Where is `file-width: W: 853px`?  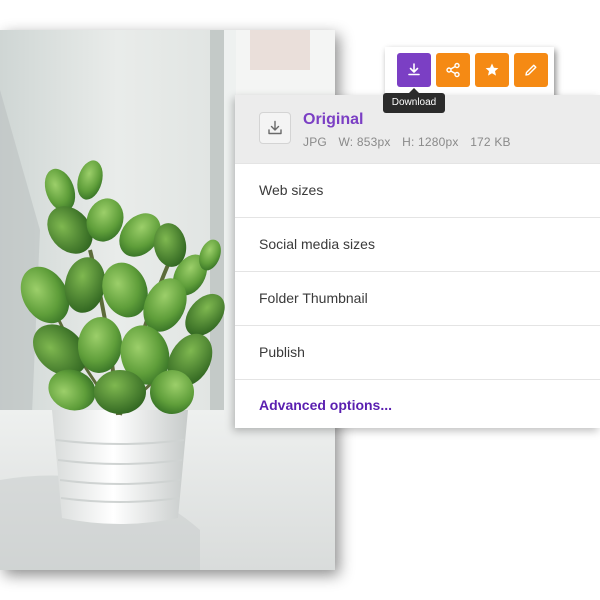 file-width: W: 853px is located at coordinates (364, 142).